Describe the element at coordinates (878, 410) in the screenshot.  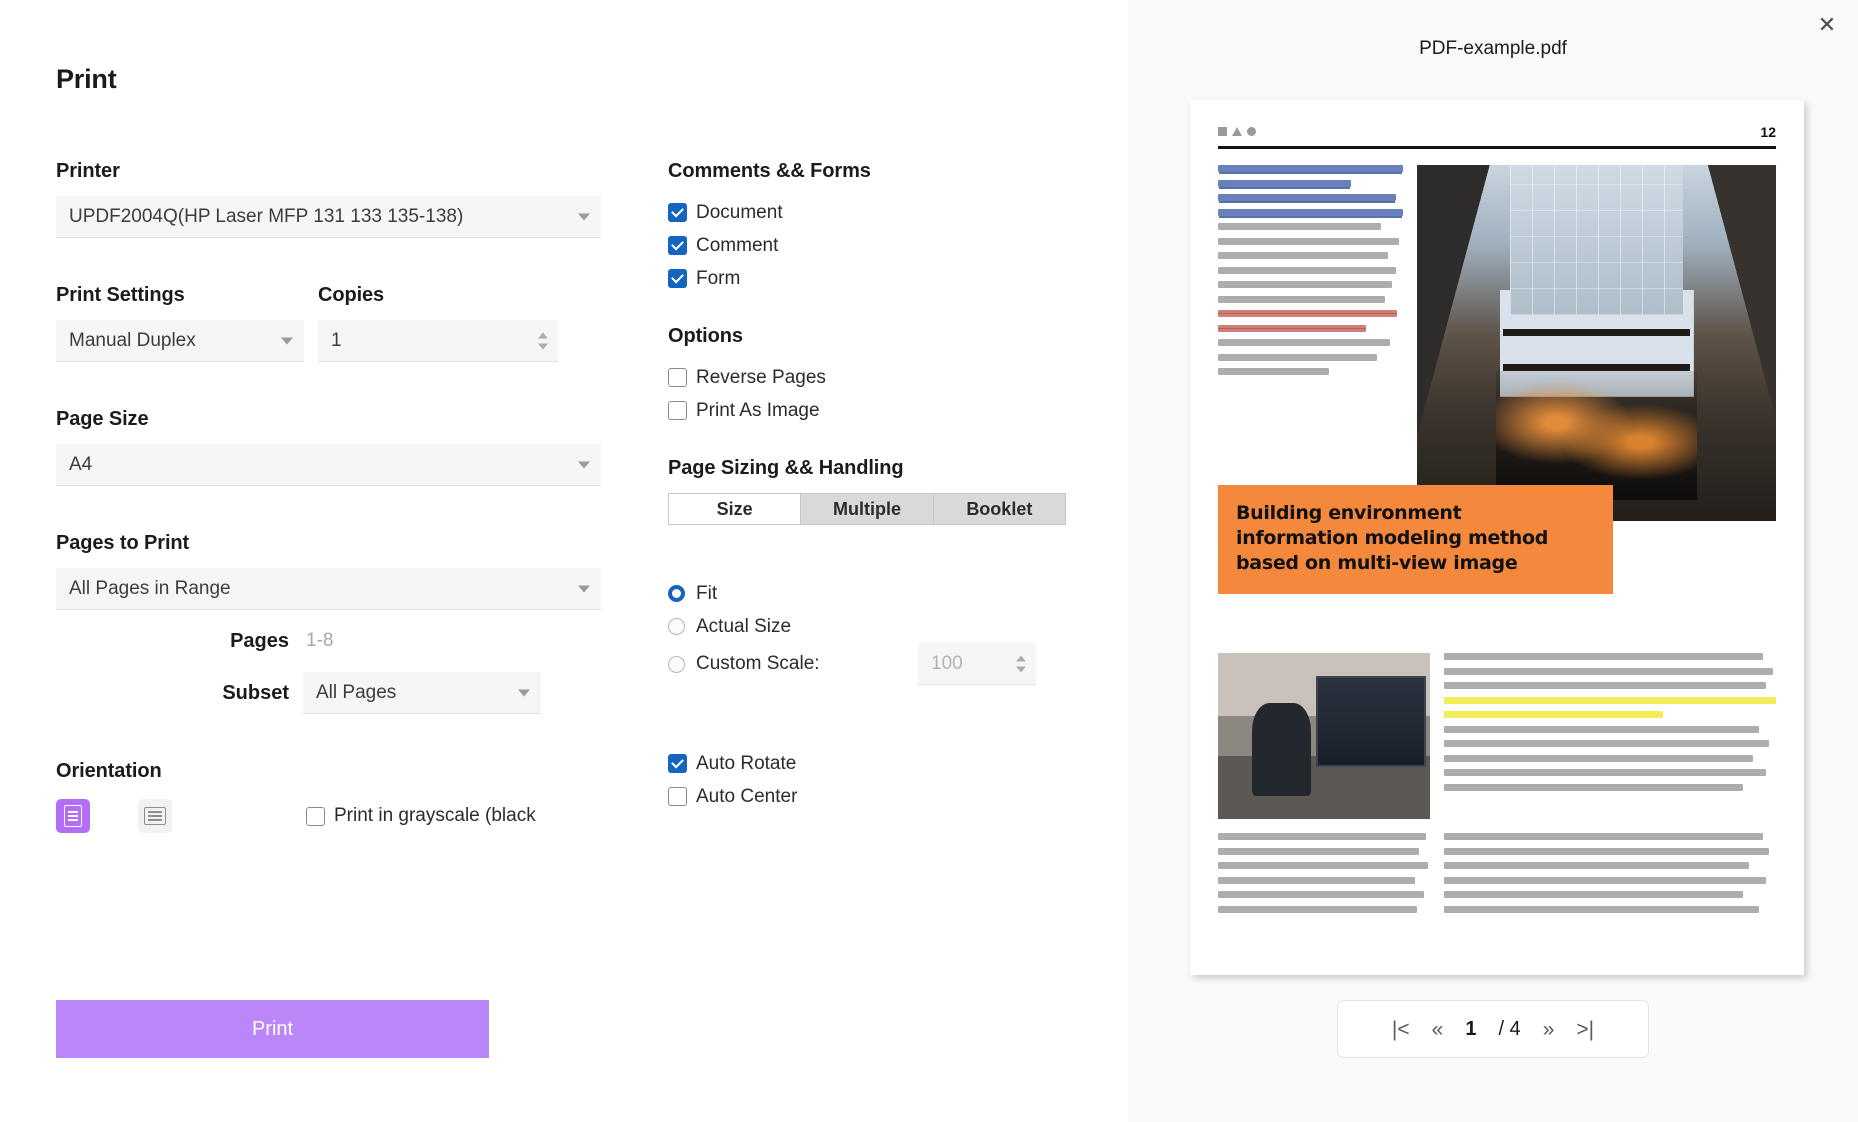
I see `options-item-print-as-image: Print As Image` at that location.